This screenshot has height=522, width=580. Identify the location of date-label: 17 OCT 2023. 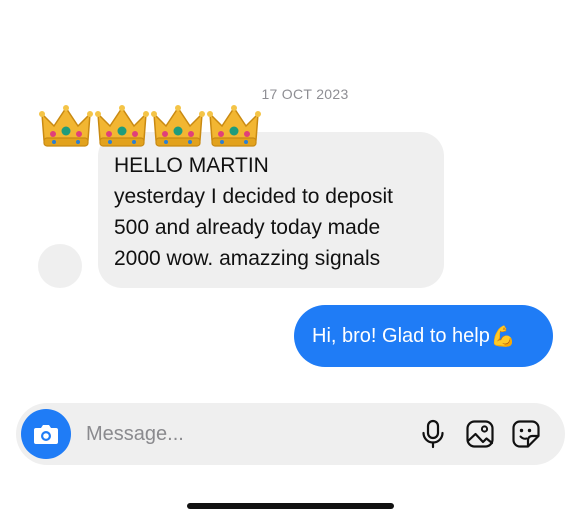
(305, 94).